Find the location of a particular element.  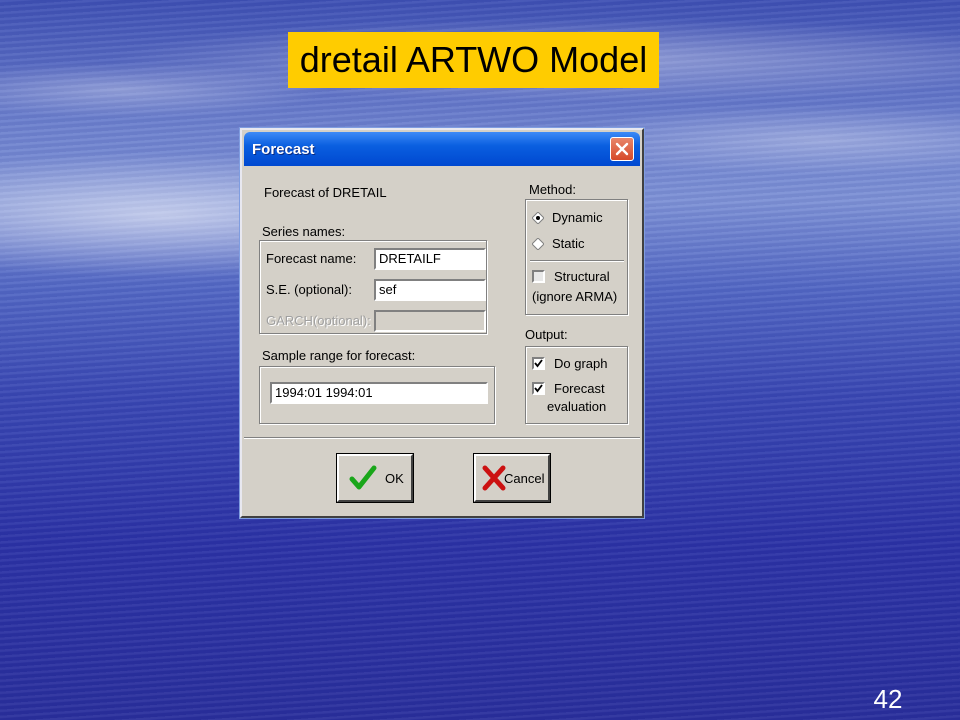

forecast-evaluation-checkbox-row: Forecast evaluation is located at coordinates (578, 399).